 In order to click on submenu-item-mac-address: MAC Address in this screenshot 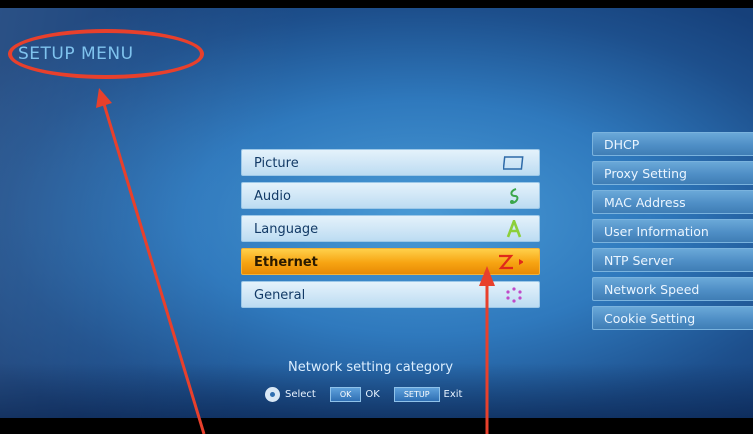, I will do `click(672, 202)`.